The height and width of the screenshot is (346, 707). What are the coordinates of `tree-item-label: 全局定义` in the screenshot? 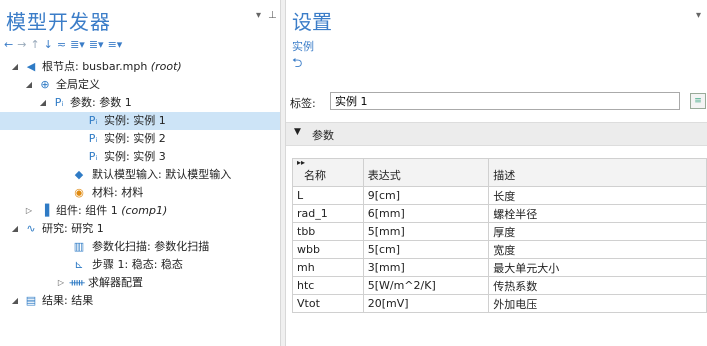 It's located at (78, 84).